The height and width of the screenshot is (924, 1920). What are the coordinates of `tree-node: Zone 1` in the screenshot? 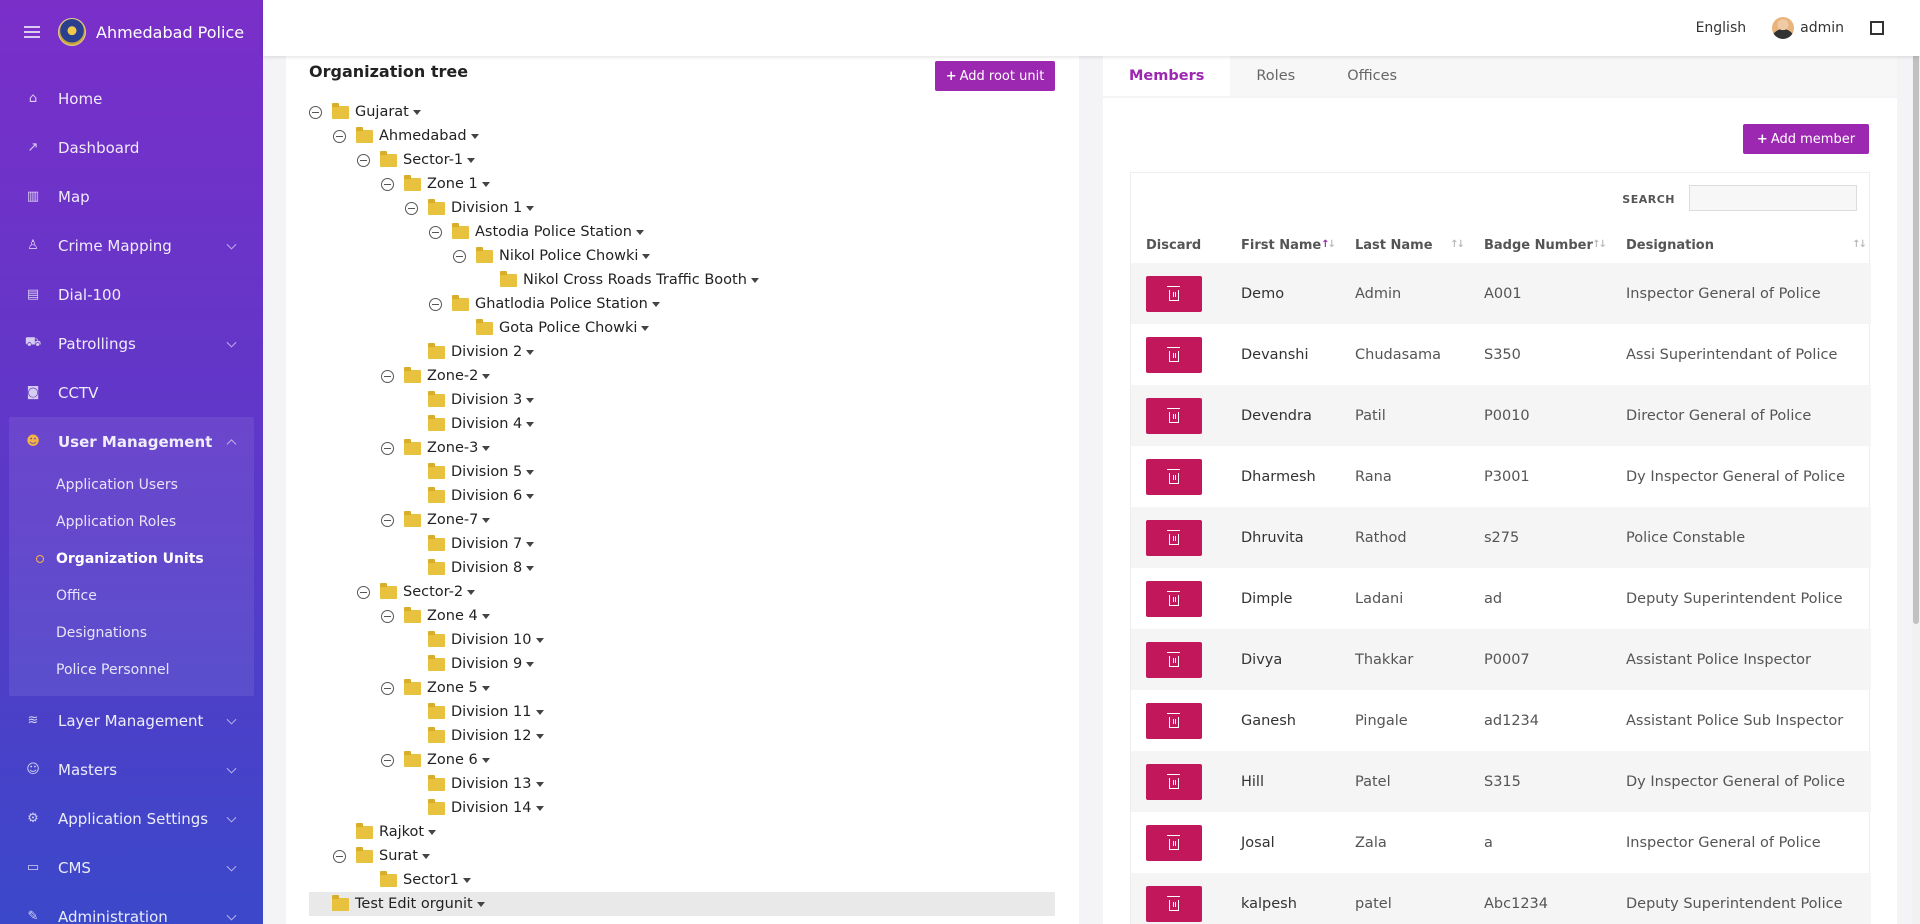 It's located at (682, 184).